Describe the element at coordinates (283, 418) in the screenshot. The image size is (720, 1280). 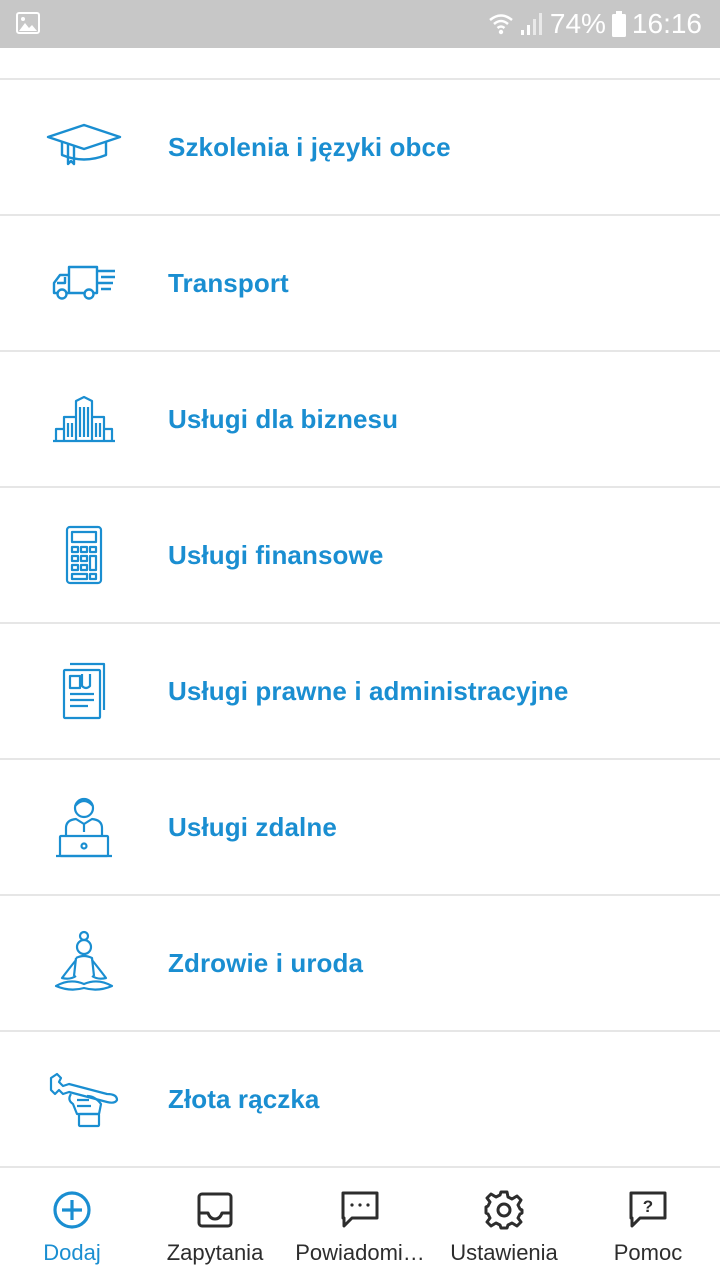
I see `category-label: Usługi dla biznesu` at that location.